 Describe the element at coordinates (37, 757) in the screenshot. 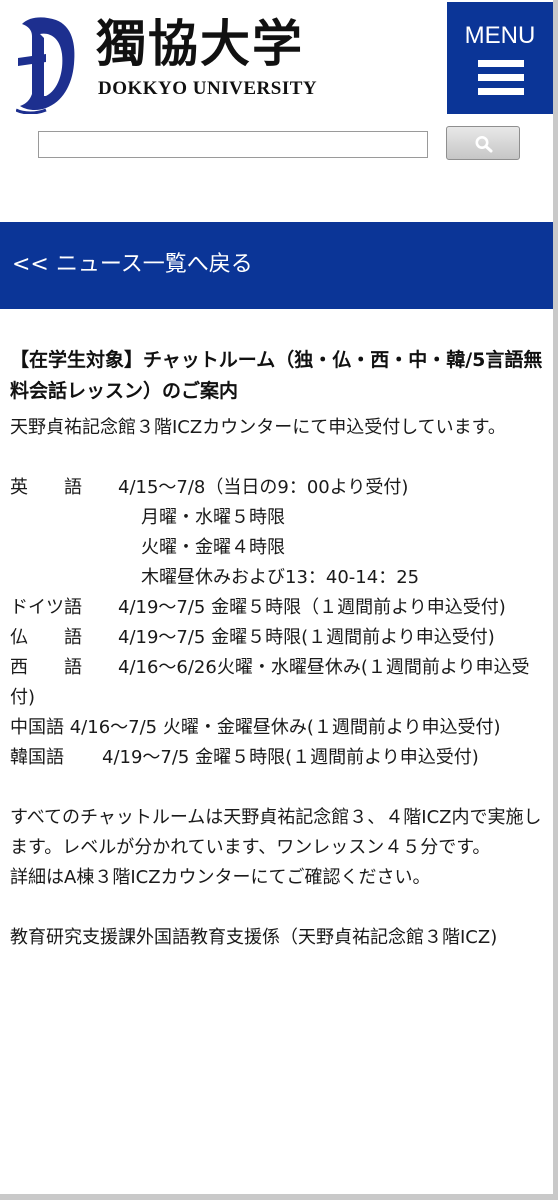

I see `schedule-lang-korean: 韓国語` at that location.